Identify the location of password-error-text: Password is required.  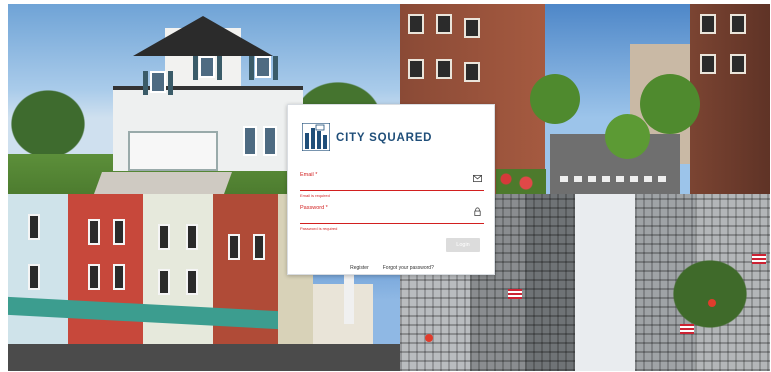
(319, 228).